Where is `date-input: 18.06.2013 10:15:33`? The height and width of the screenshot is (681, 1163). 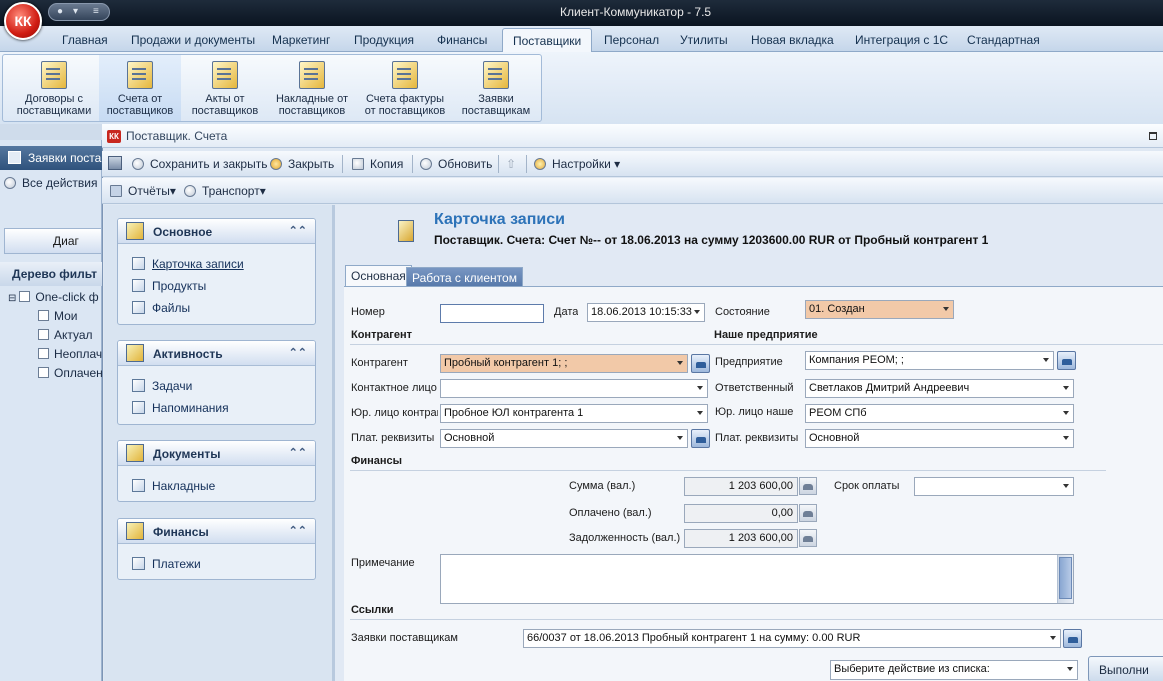
date-input: 18.06.2013 10:15:33 is located at coordinates (646, 312).